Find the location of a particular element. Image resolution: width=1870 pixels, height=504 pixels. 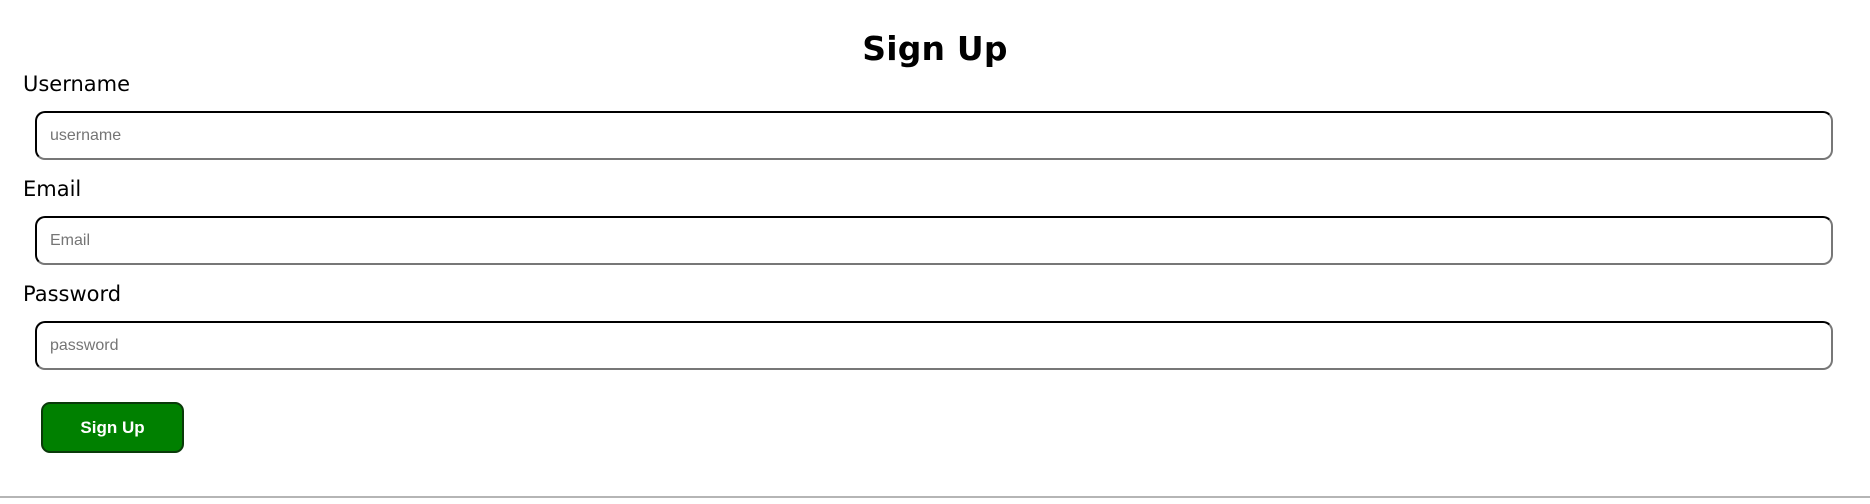

password-input is located at coordinates (934, 345).